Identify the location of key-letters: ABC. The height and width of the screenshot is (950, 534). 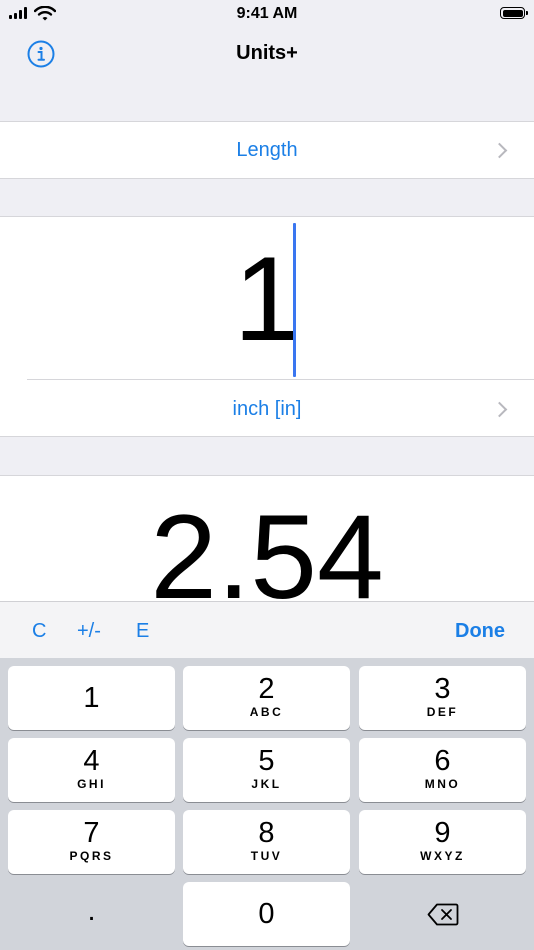
(266, 712).